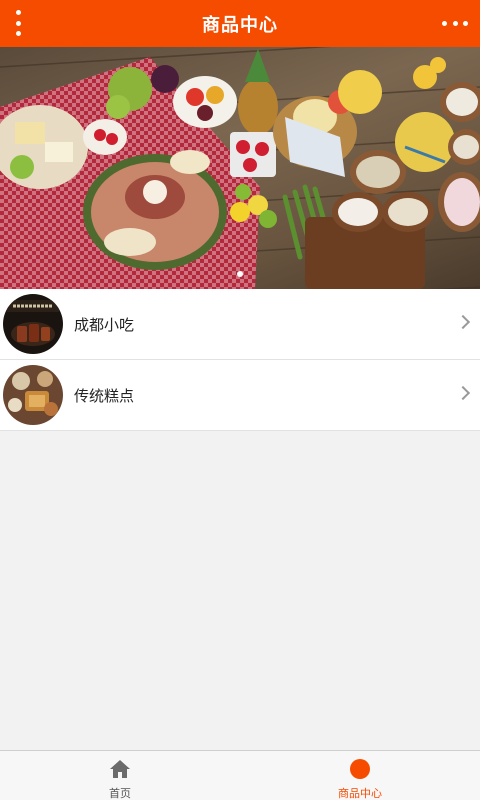 The width and height of the screenshot is (480, 800). I want to click on list-item-label: 传统糕点, so click(104, 395).